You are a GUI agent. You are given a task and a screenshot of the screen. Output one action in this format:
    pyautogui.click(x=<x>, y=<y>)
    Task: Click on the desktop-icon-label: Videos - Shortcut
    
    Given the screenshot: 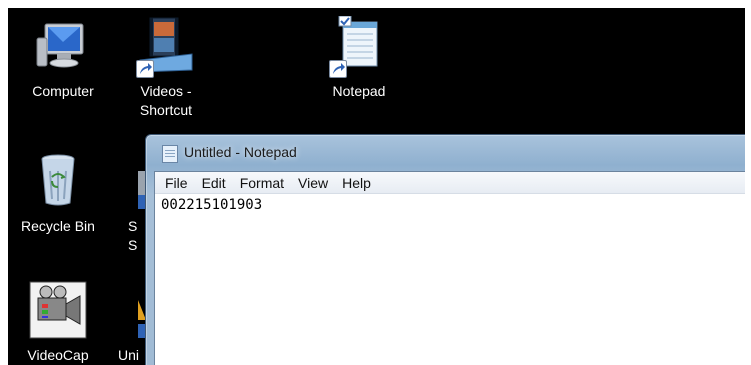 What is the action you would take?
    pyautogui.click(x=166, y=100)
    